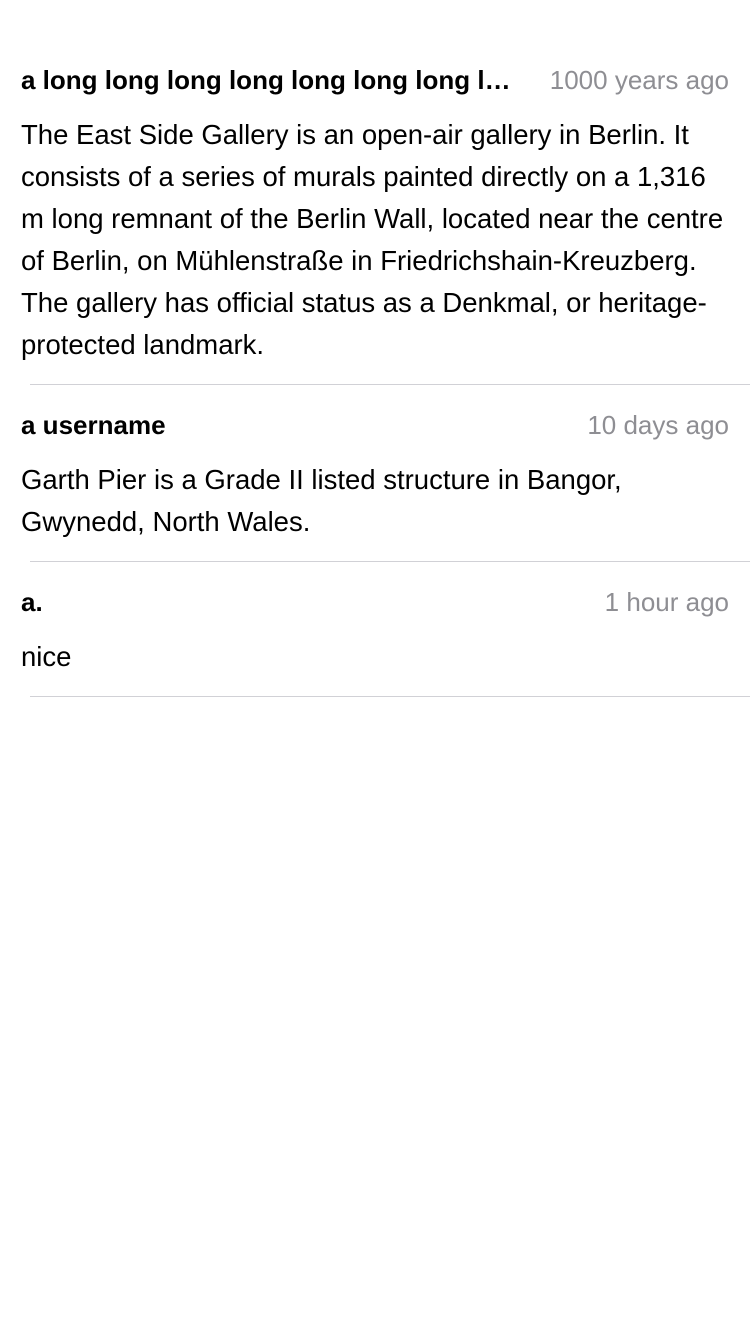  What do you see at coordinates (658, 424) in the screenshot?
I see `comment-time: 10 days ago` at bounding box center [658, 424].